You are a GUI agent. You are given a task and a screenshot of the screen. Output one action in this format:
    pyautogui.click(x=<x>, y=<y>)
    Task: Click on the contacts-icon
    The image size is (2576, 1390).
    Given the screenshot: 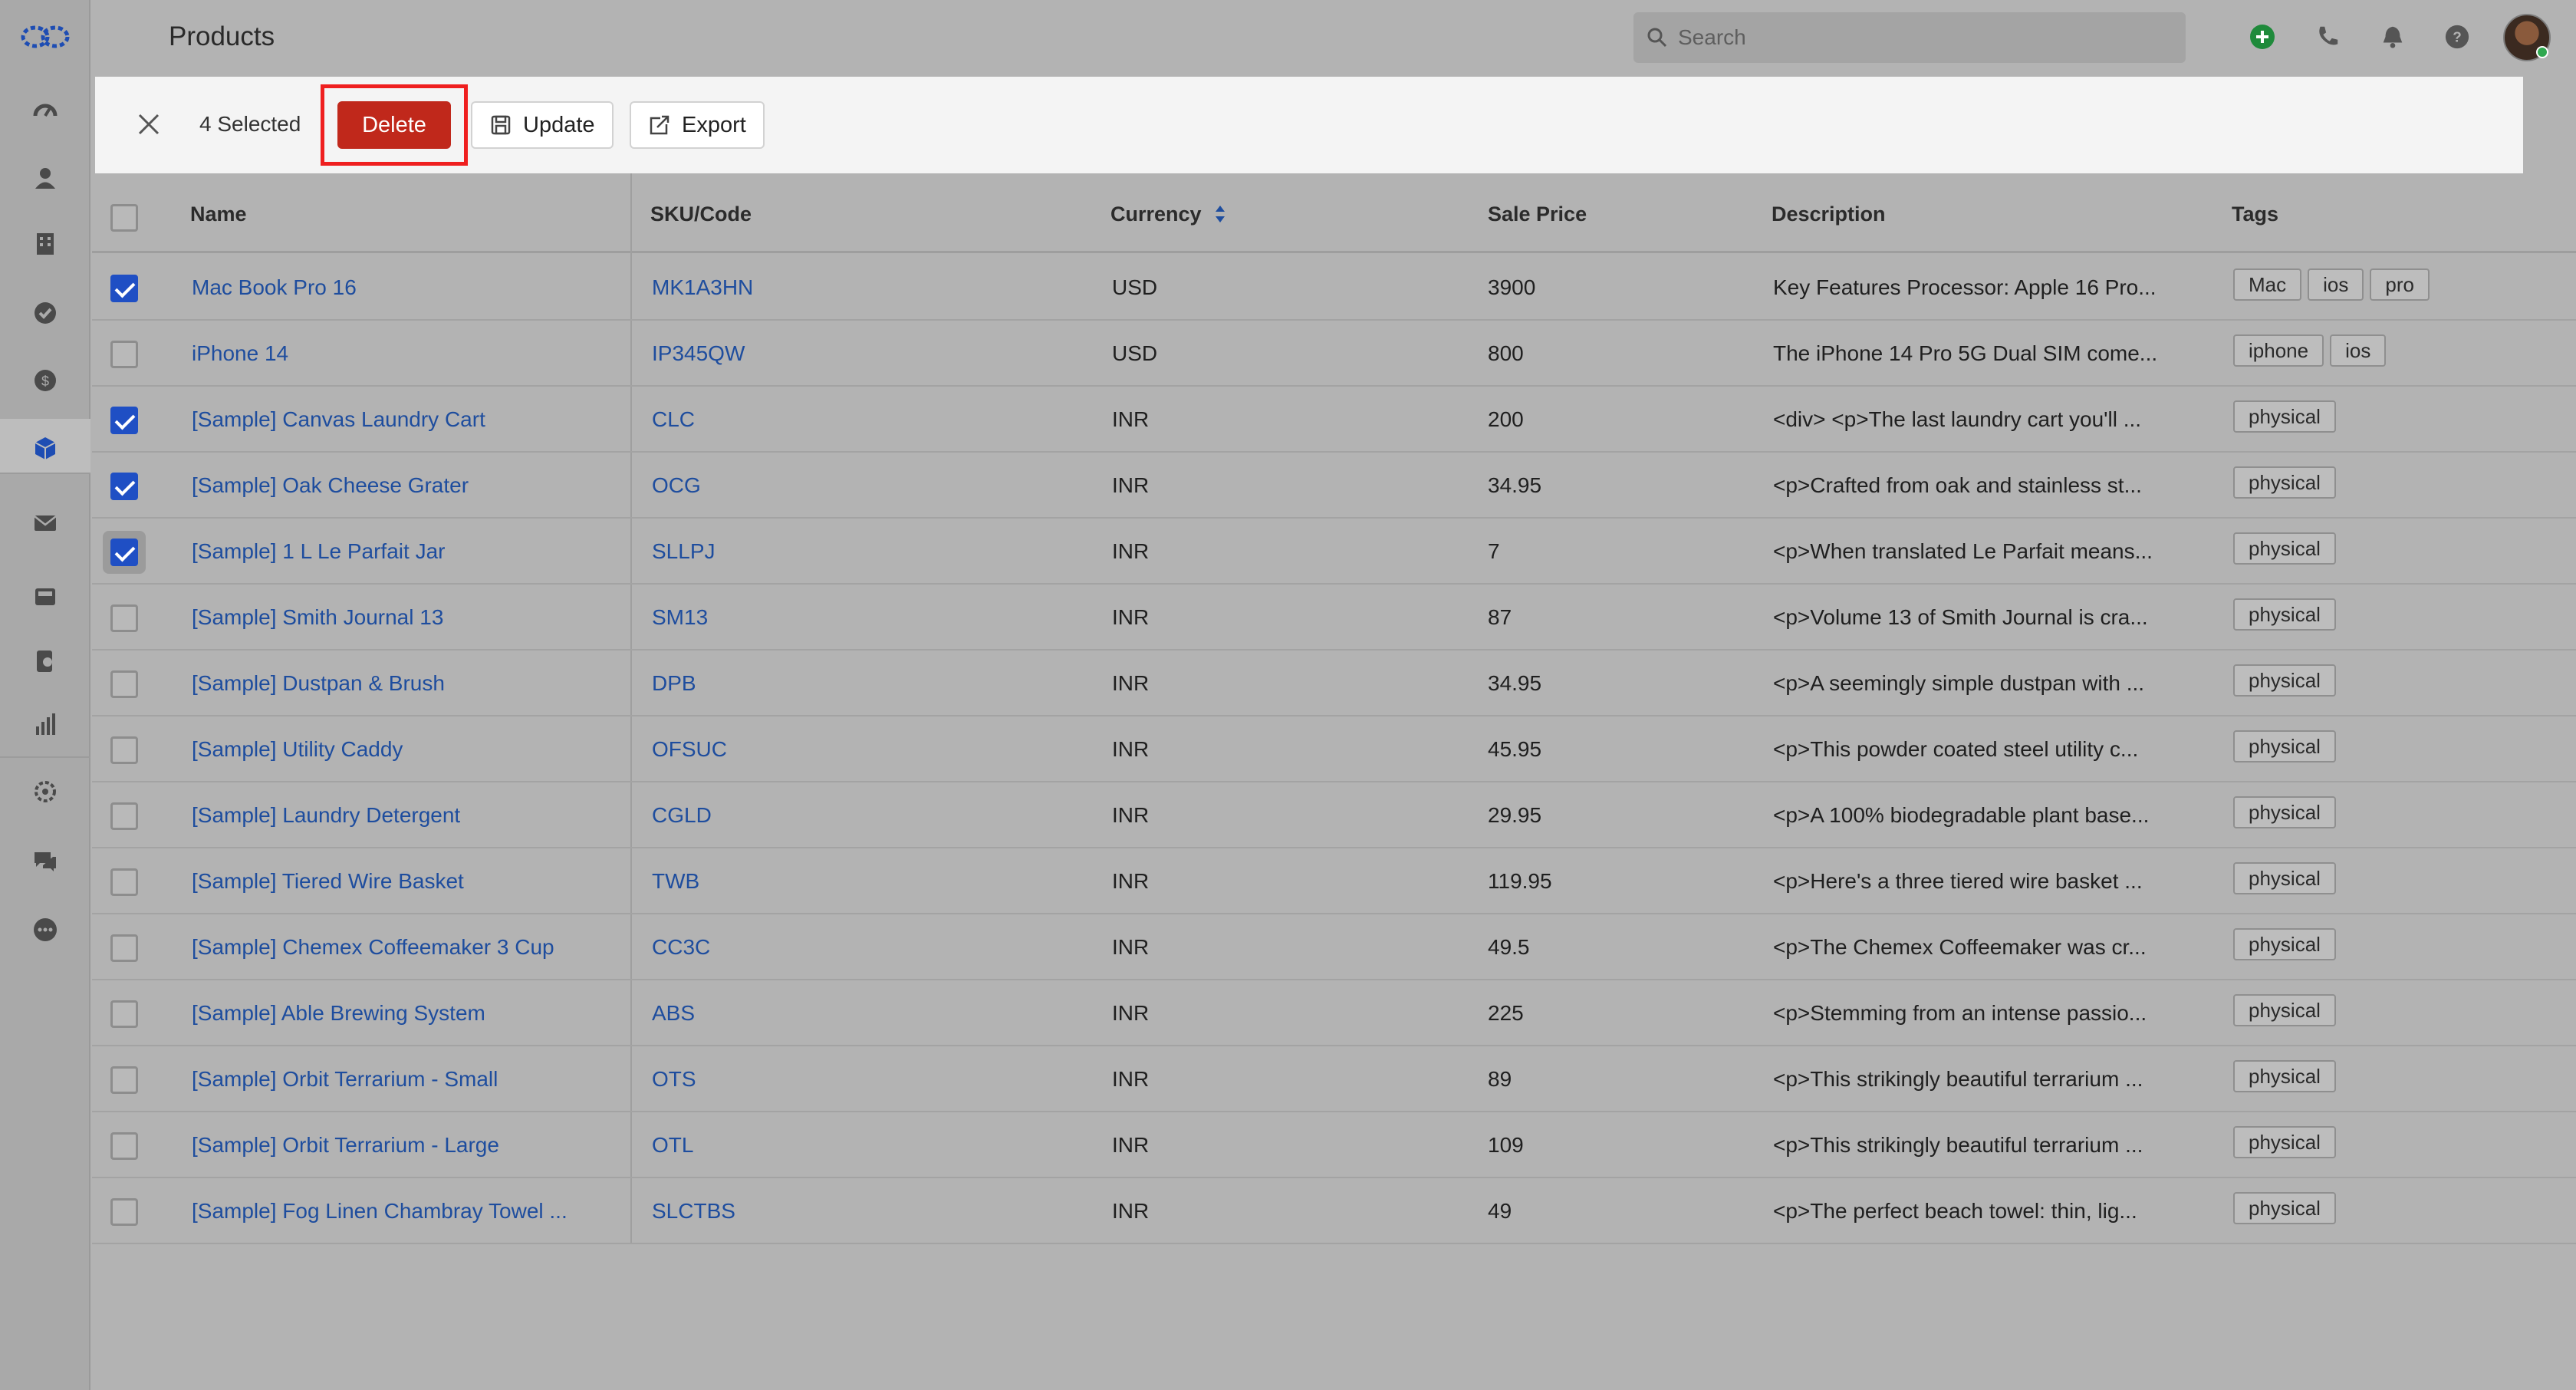 What is the action you would take?
    pyautogui.click(x=45, y=178)
    